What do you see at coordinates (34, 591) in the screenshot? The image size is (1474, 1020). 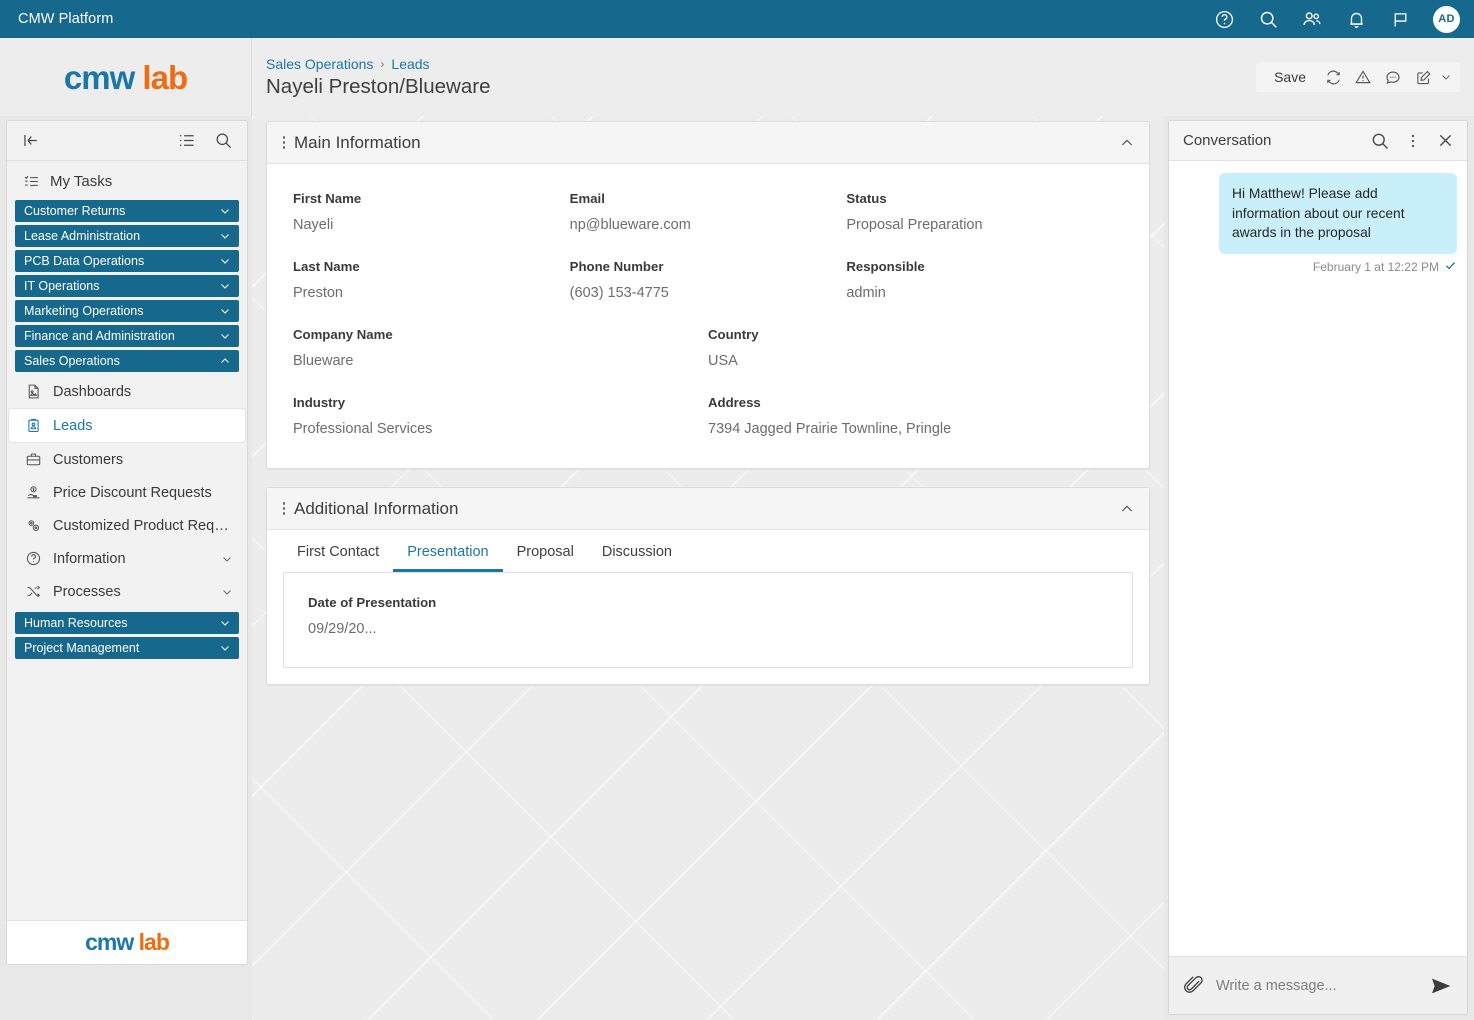 I see `processes-icon` at bounding box center [34, 591].